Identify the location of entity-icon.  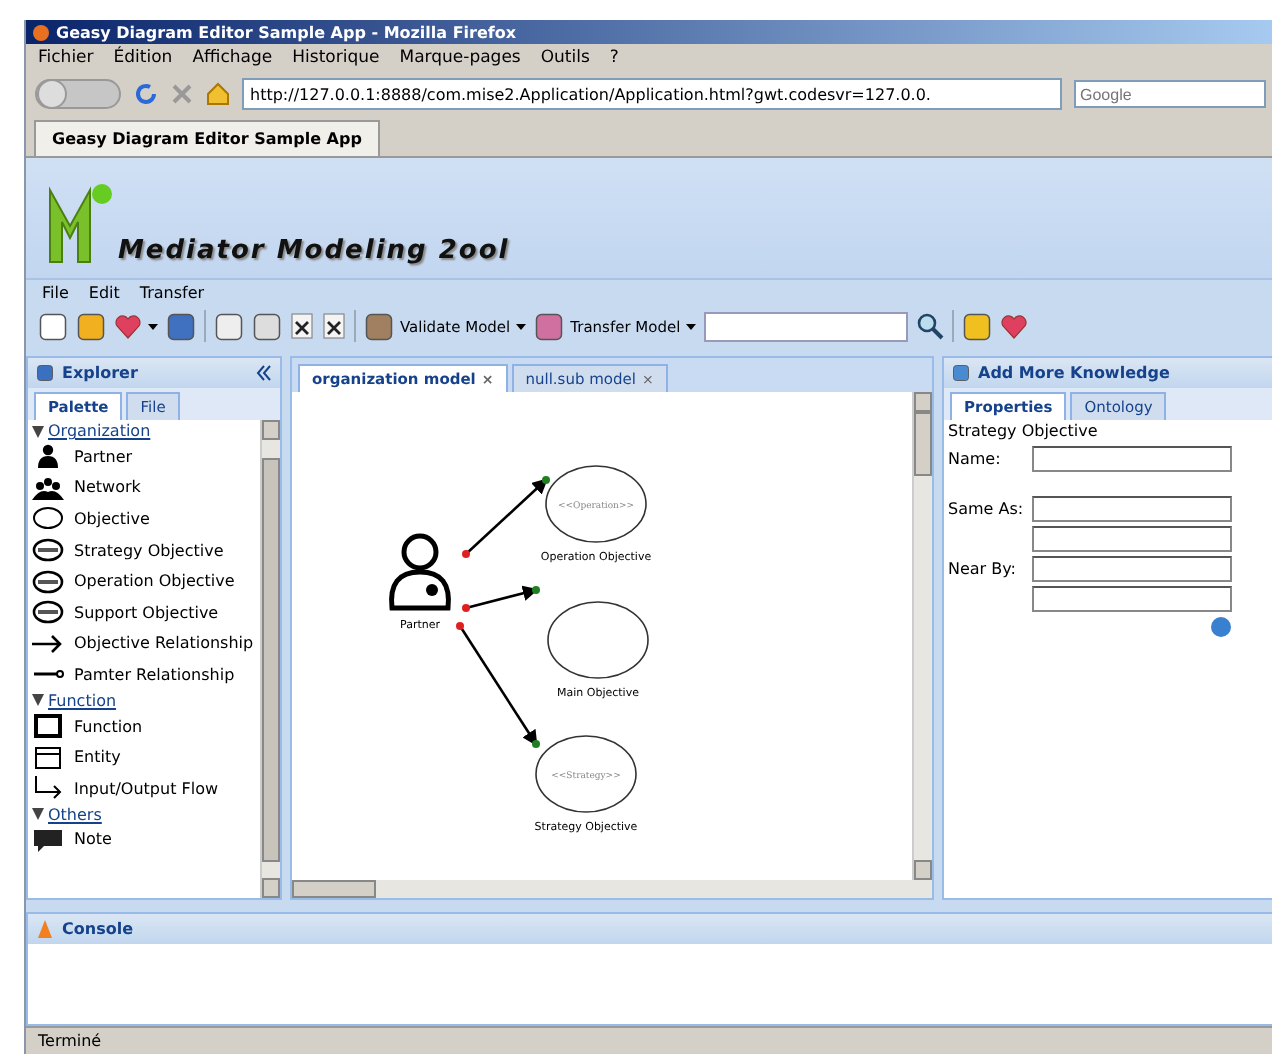
(48, 757).